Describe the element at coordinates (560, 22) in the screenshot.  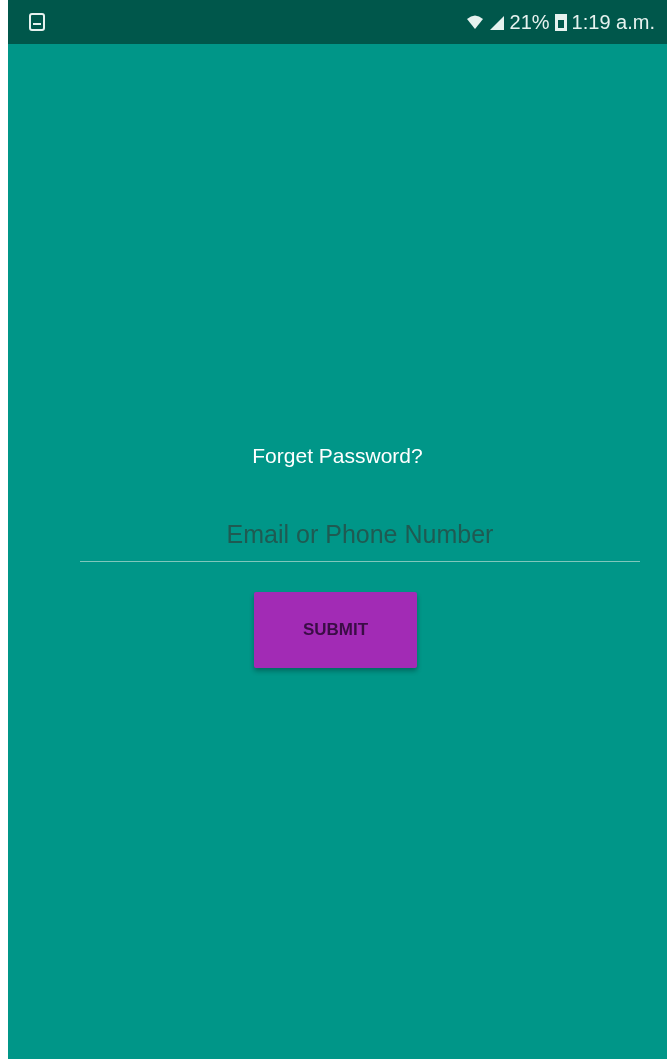
I see `battery-icon` at that location.